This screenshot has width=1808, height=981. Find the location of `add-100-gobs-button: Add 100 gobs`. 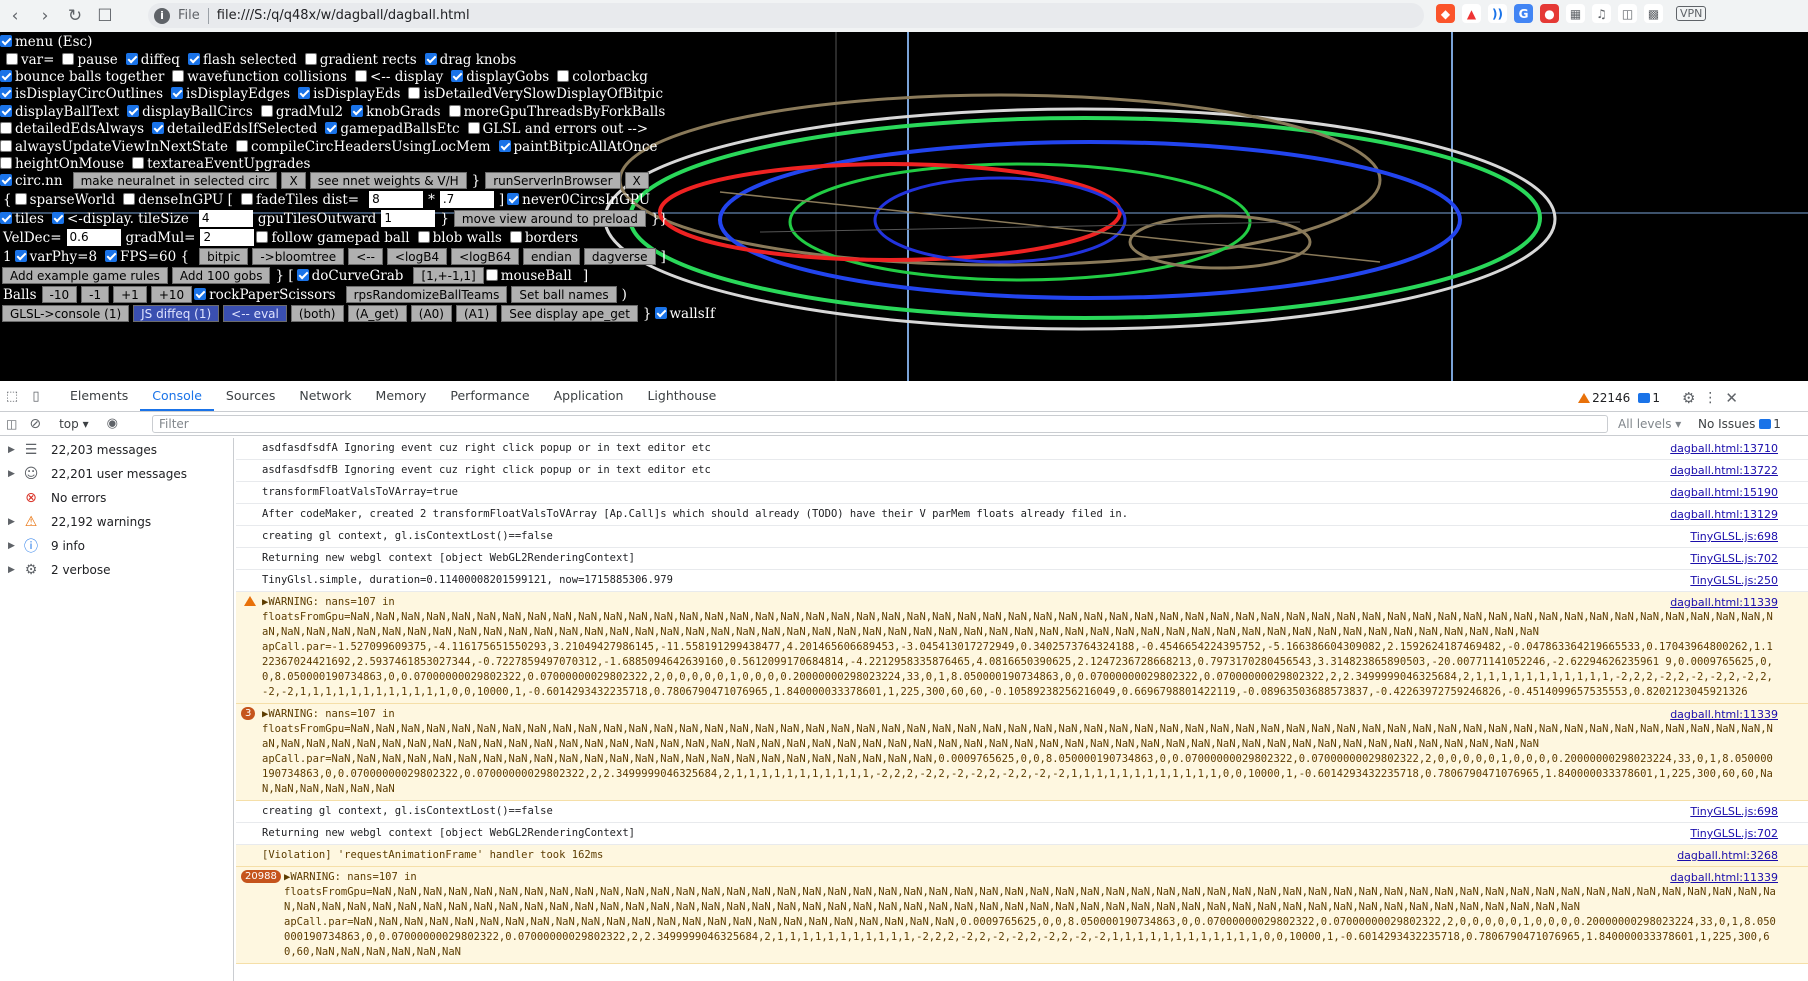

add-100-gobs-button: Add 100 gobs is located at coordinates (221, 275).